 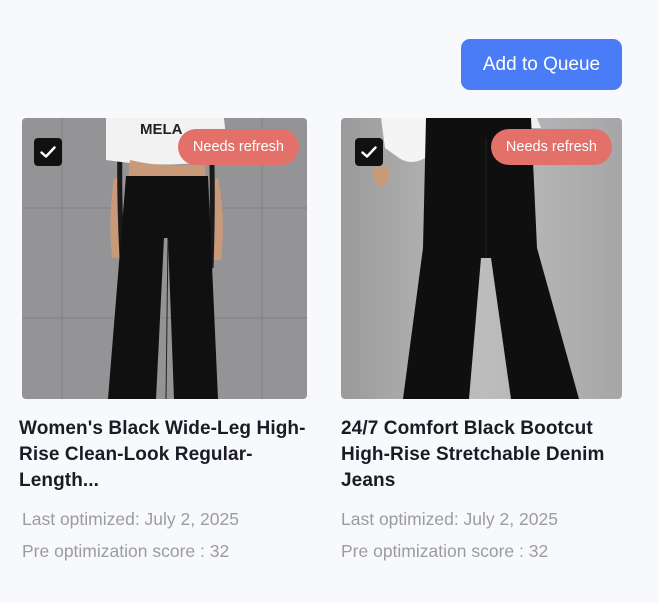 What do you see at coordinates (541, 64) in the screenshot?
I see `add-to-queue-button: Add to Queue` at bounding box center [541, 64].